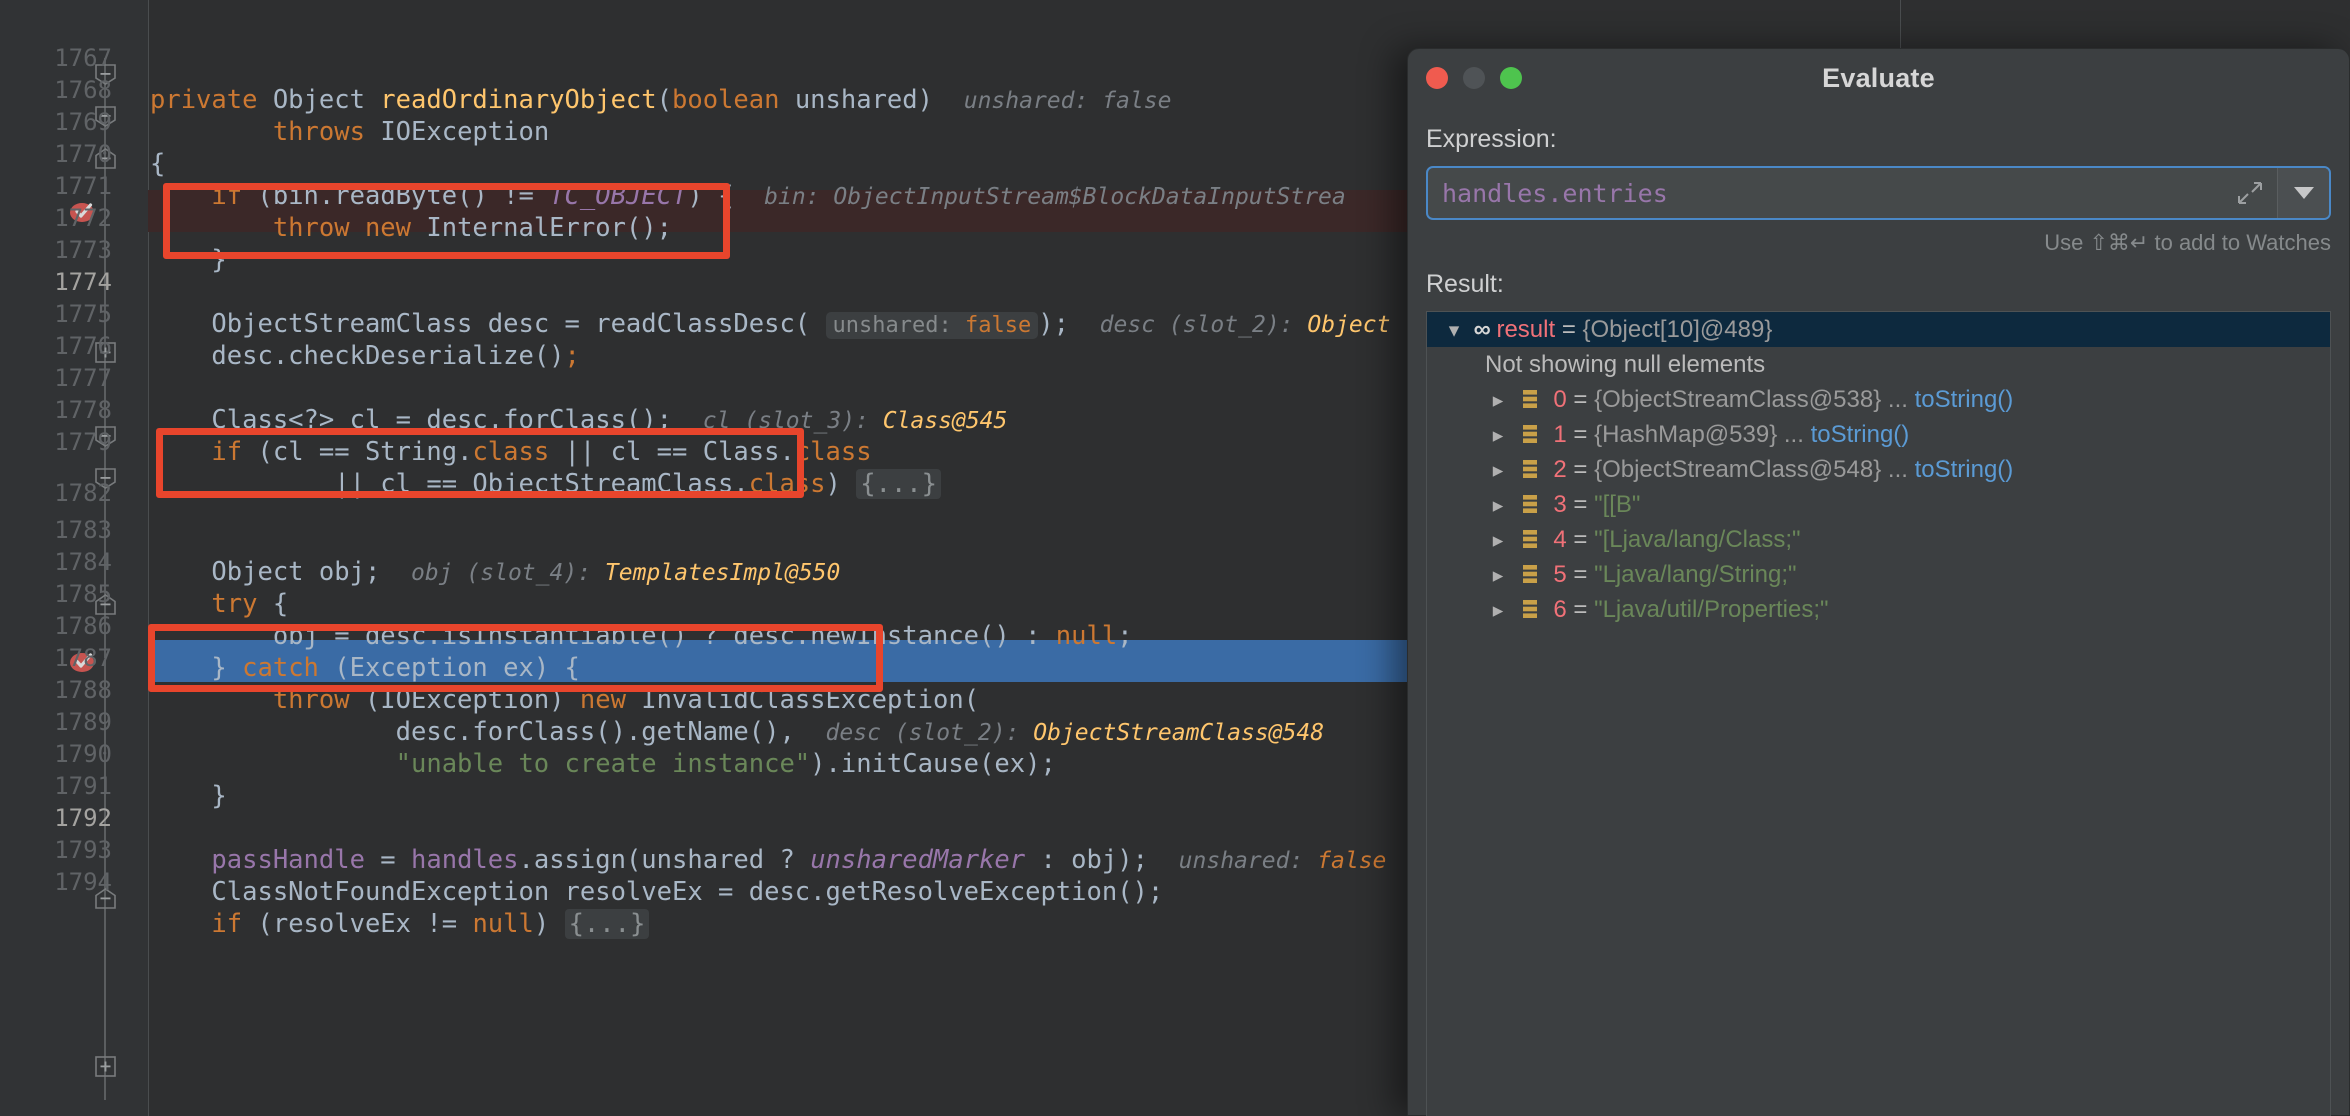  Describe the element at coordinates (1677, 329) in the screenshot. I see `result-value: {Object[10]@489}` at that location.